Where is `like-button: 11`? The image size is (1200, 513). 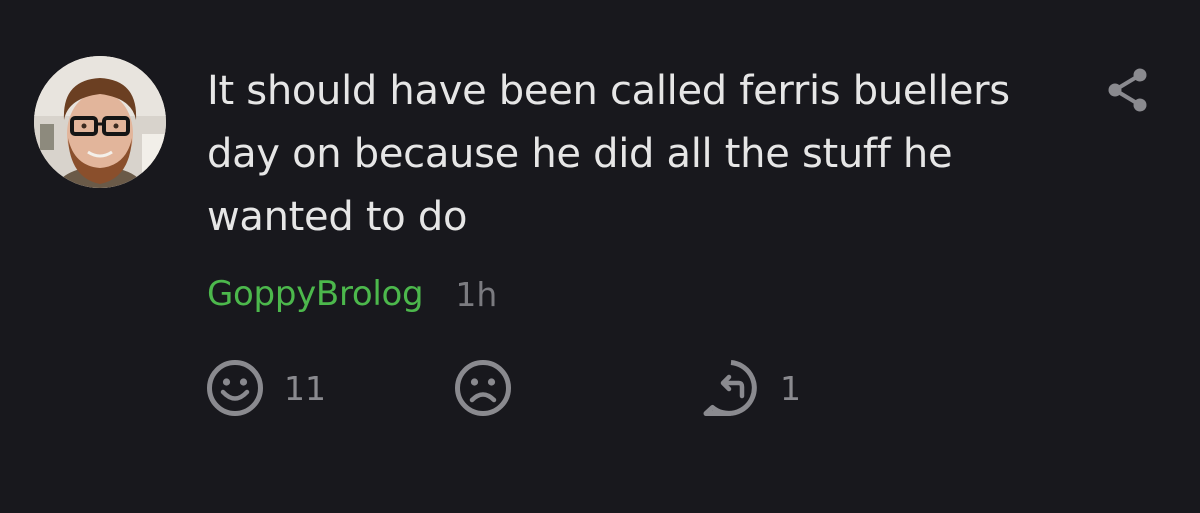 like-button: 11 is located at coordinates (266, 388).